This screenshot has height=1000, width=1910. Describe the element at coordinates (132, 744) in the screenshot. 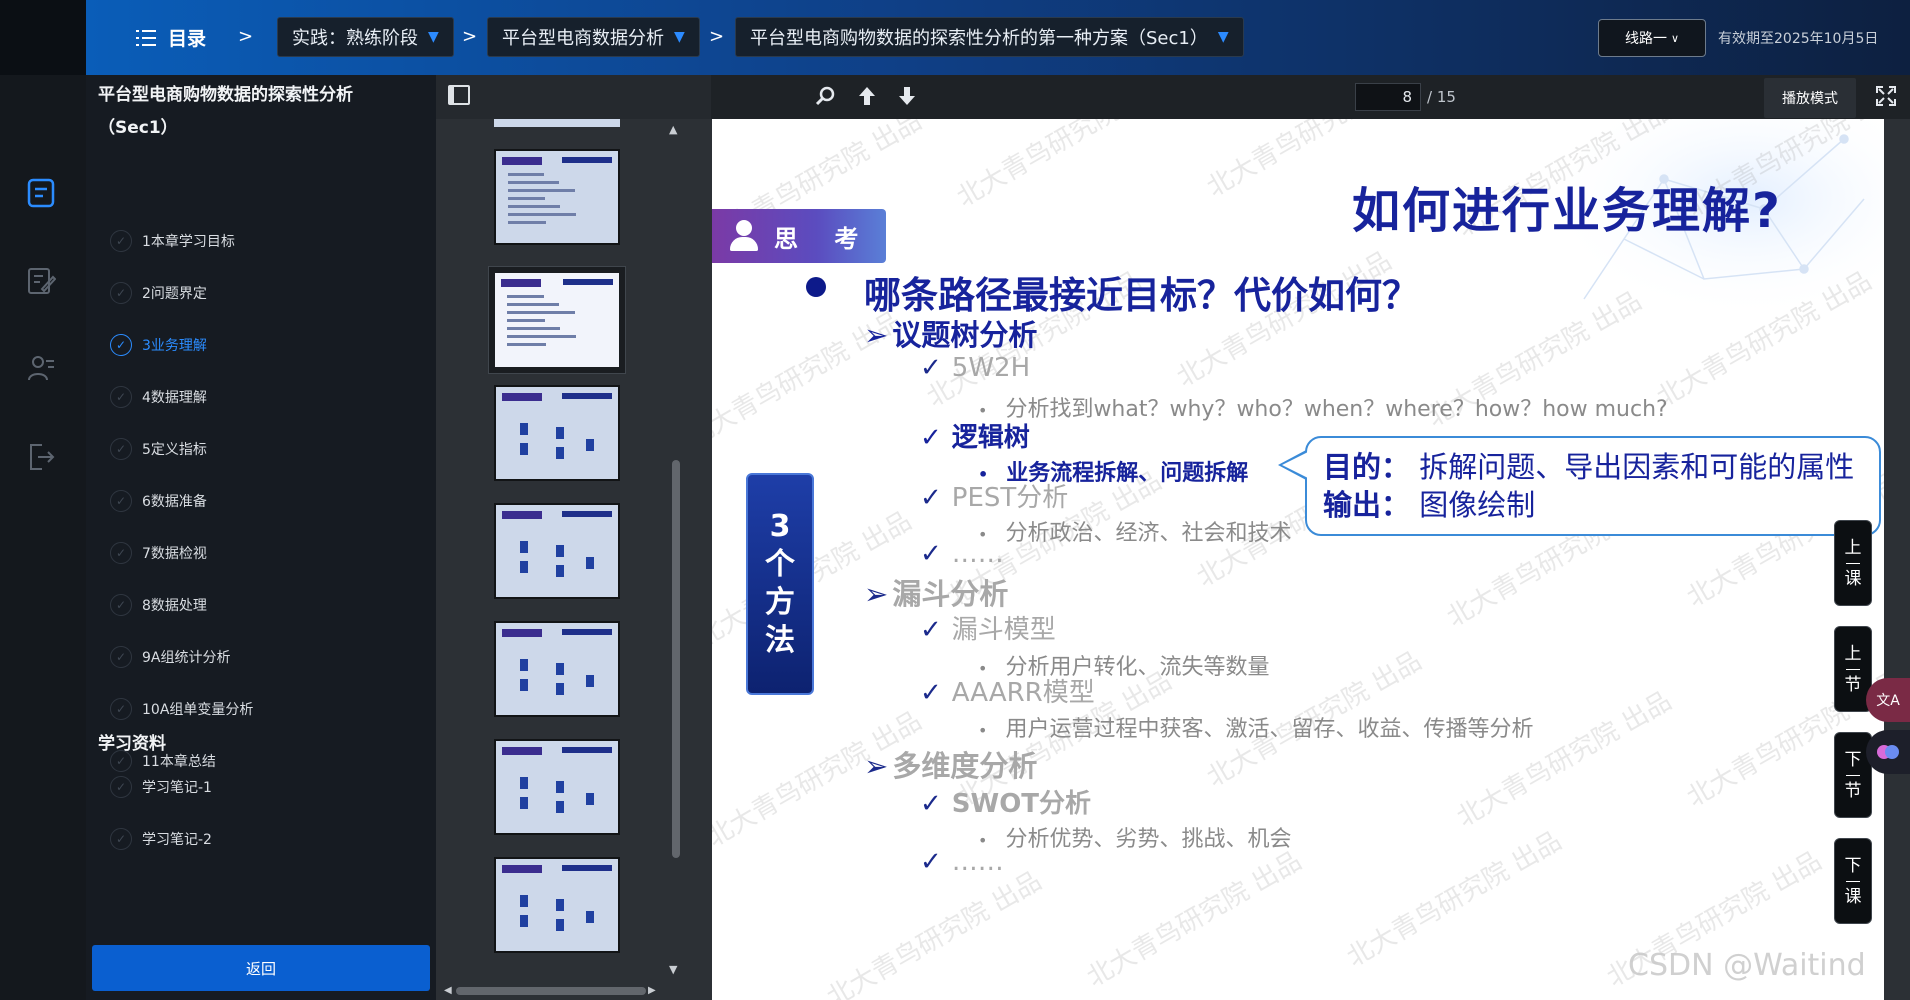

I see `materials-title: 学习资料` at that location.